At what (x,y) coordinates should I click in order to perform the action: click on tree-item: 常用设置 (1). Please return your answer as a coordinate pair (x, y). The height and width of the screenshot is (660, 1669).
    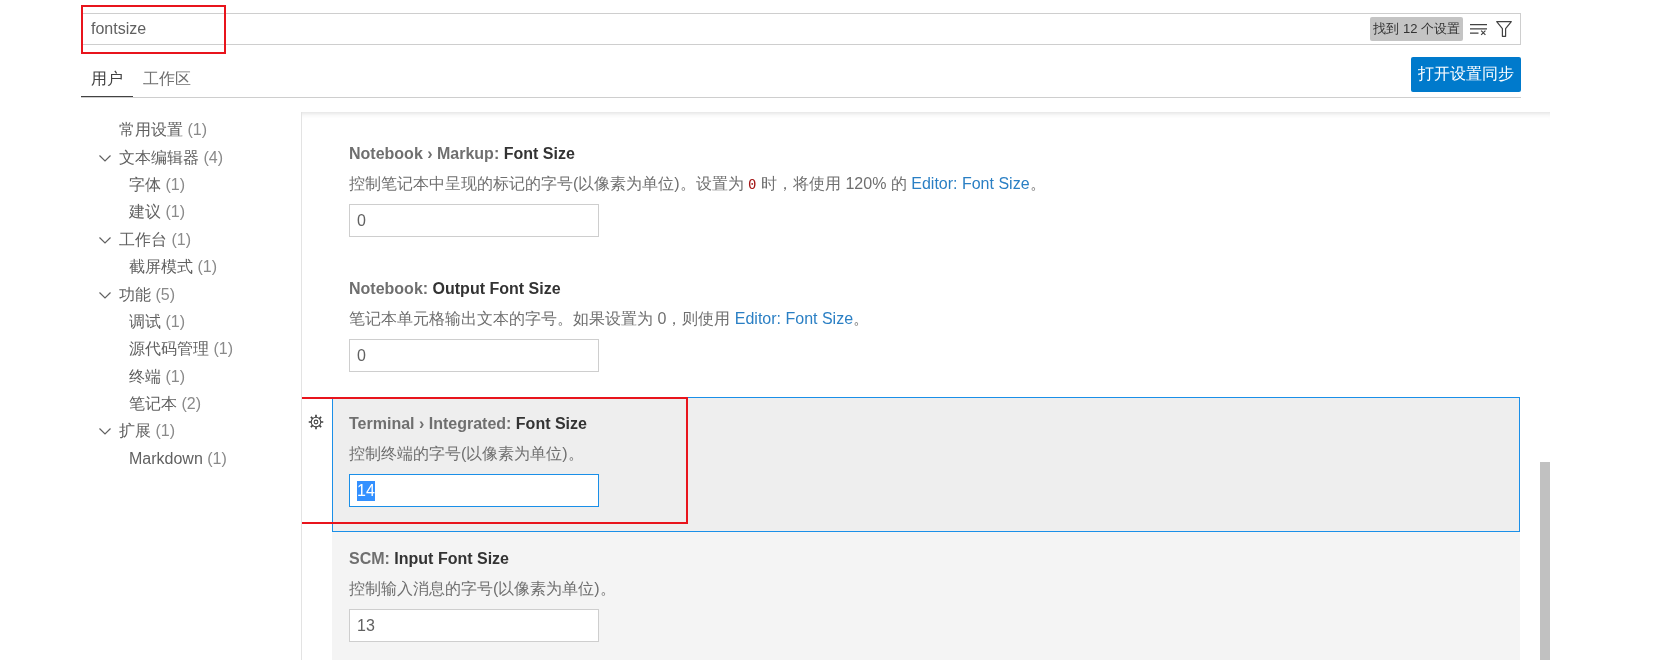
    Looking at the image, I should click on (152, 131).